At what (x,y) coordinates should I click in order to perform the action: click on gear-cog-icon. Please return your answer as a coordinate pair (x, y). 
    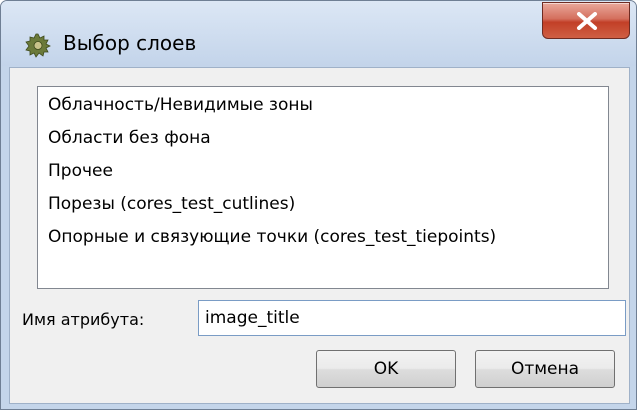
    Looking at the image, I should click on (38, 45).